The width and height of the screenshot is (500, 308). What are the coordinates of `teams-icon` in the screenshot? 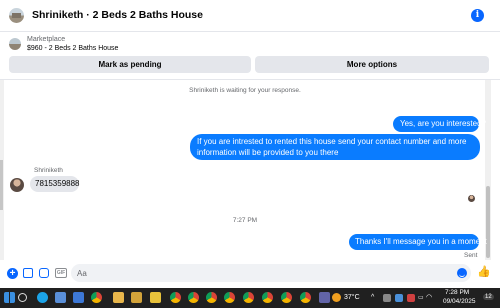 It's located at (324, 297).